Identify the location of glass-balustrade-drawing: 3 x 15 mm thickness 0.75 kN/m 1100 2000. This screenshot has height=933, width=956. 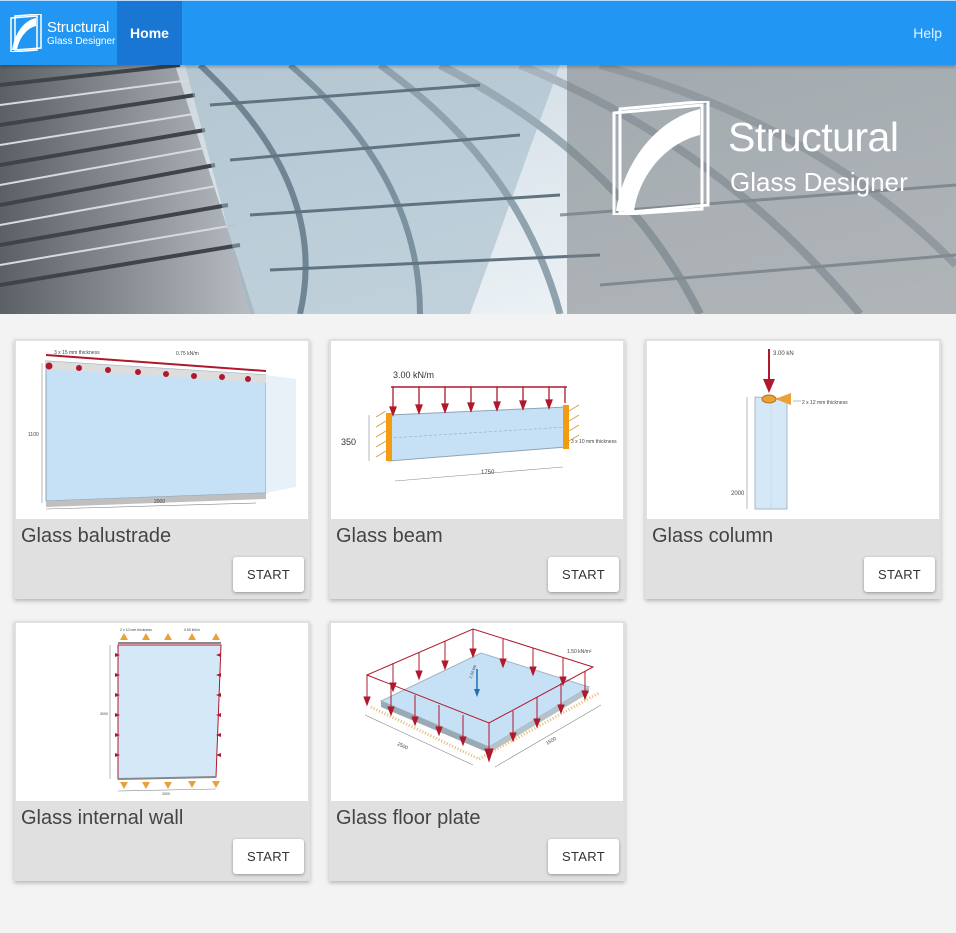
(162, 430).